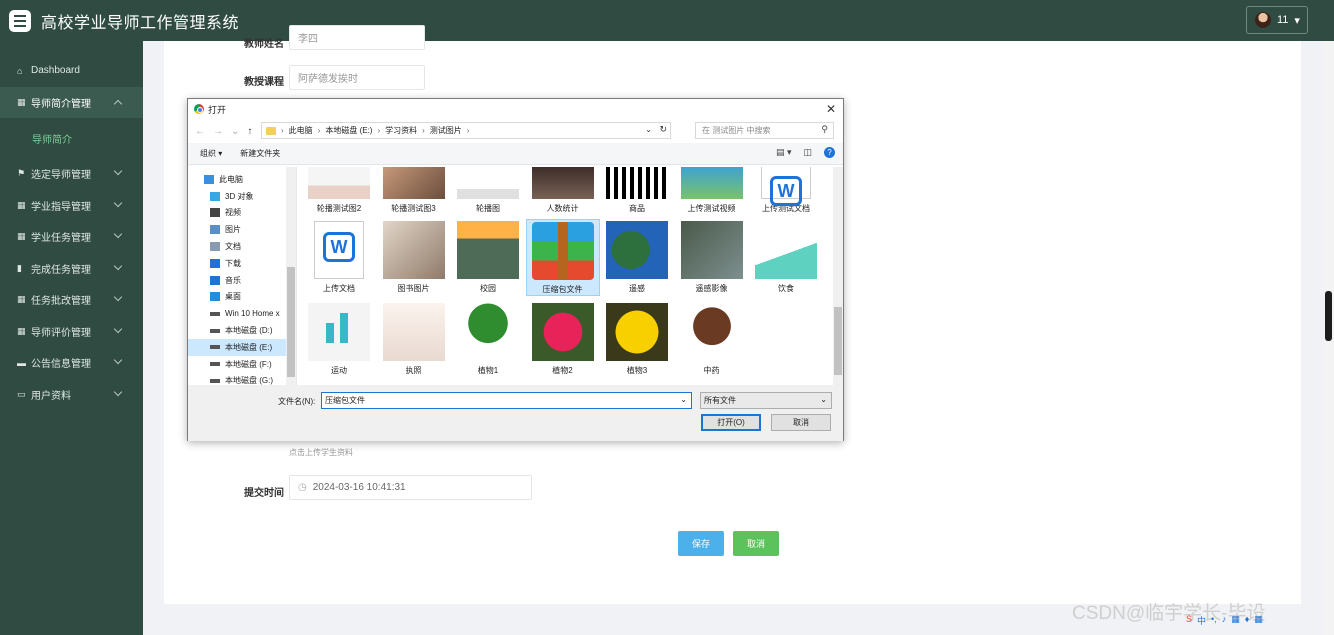  Describe the element at coordinates (301, 130) in the screenshot. I see `breadcrumb-this-pc: 此电脑` at that location.